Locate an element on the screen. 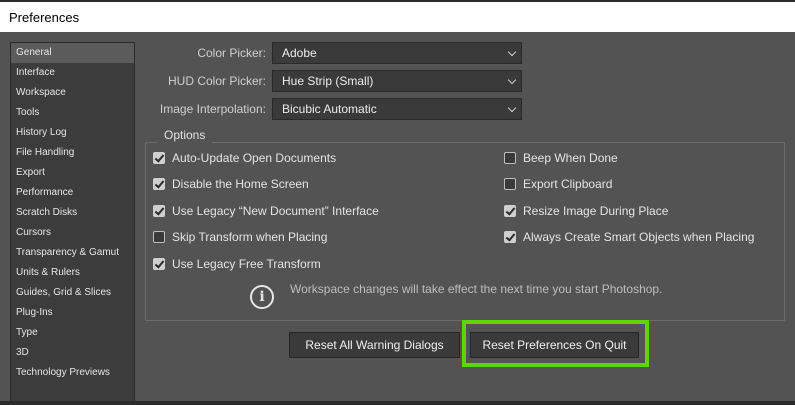 The image size is (795, 405). sidebar-item-technology-previews: Technology Previews is located at coordinates (72, 373).